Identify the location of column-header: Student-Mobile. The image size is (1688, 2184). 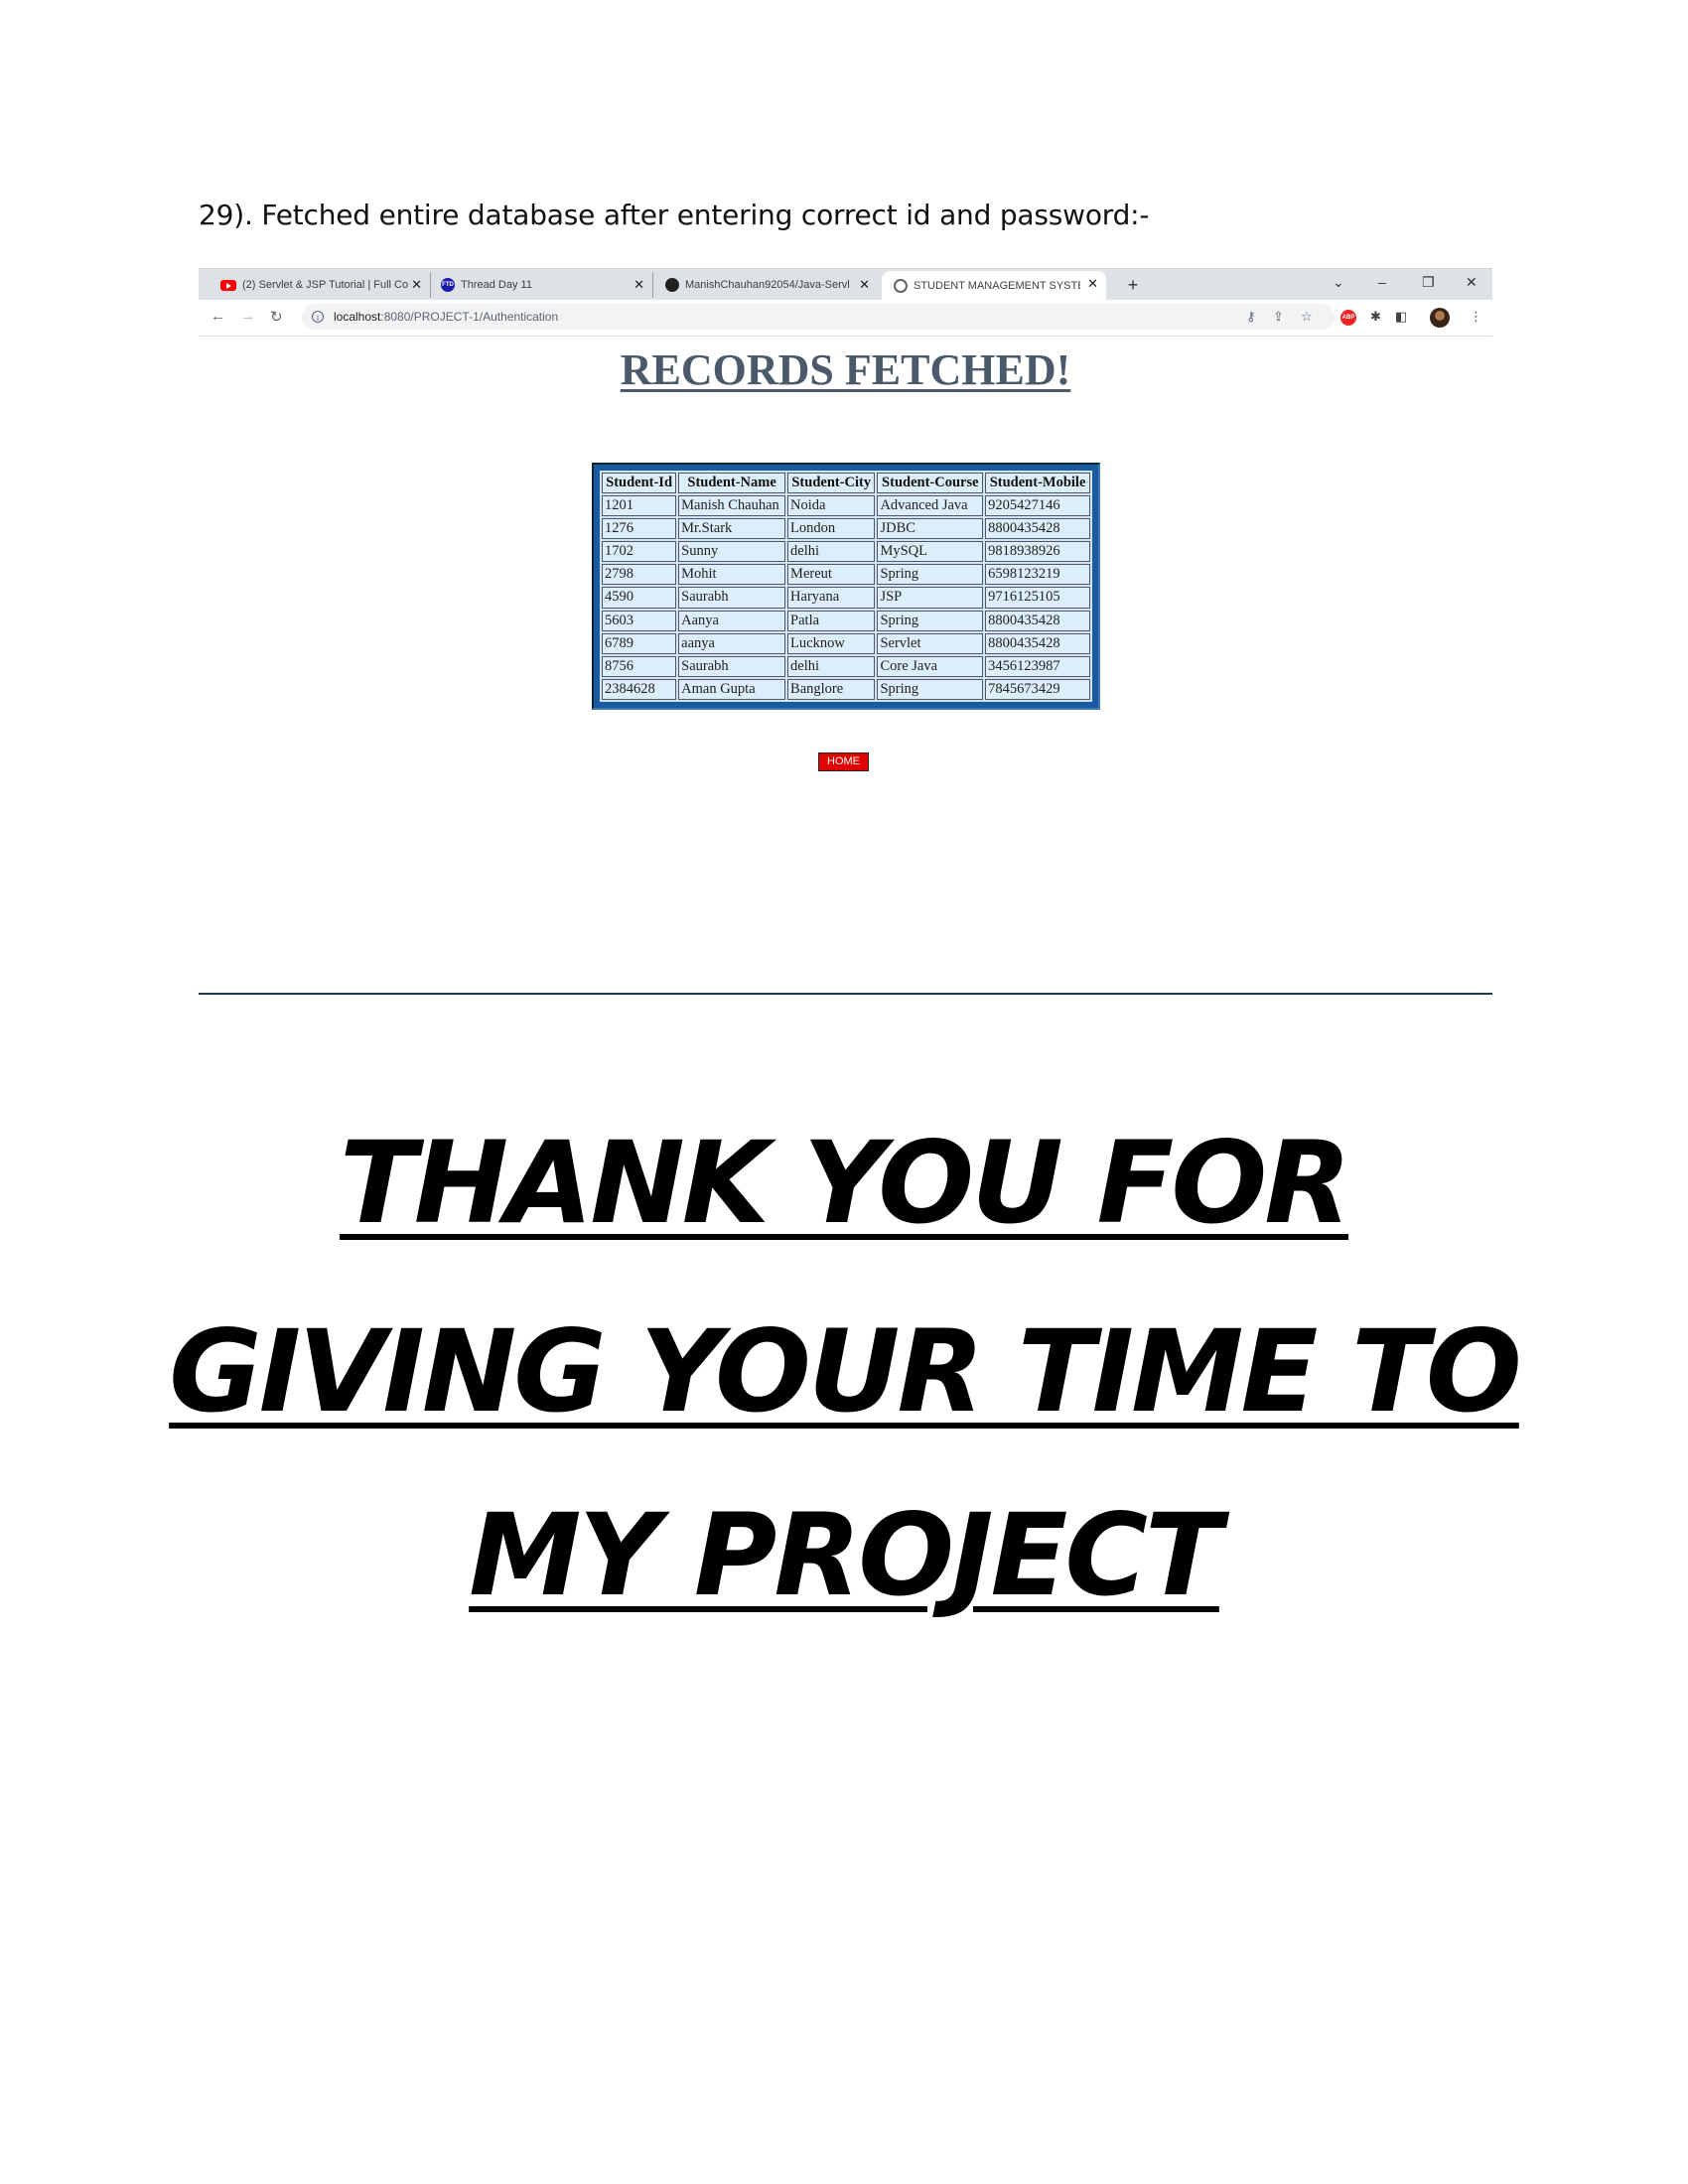
(1037, 483).